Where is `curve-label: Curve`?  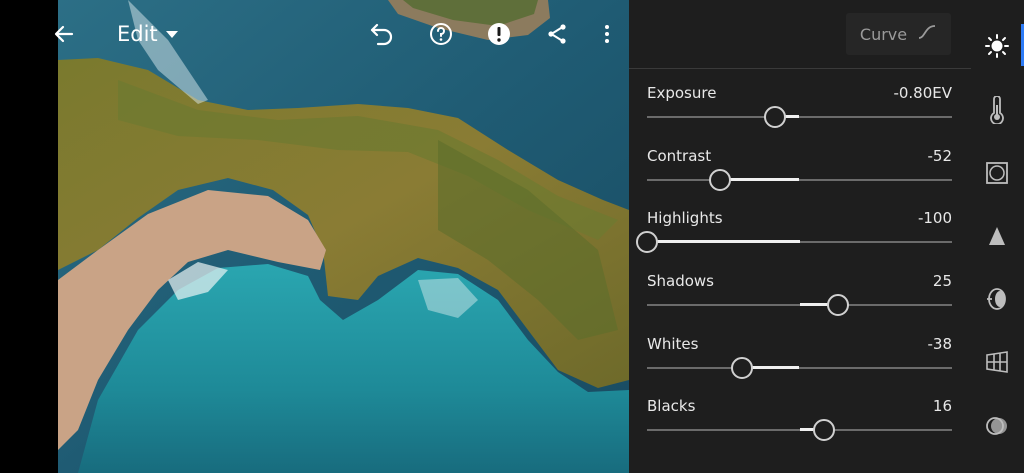 curve-label: Curve is located at coordinates (883, 34).